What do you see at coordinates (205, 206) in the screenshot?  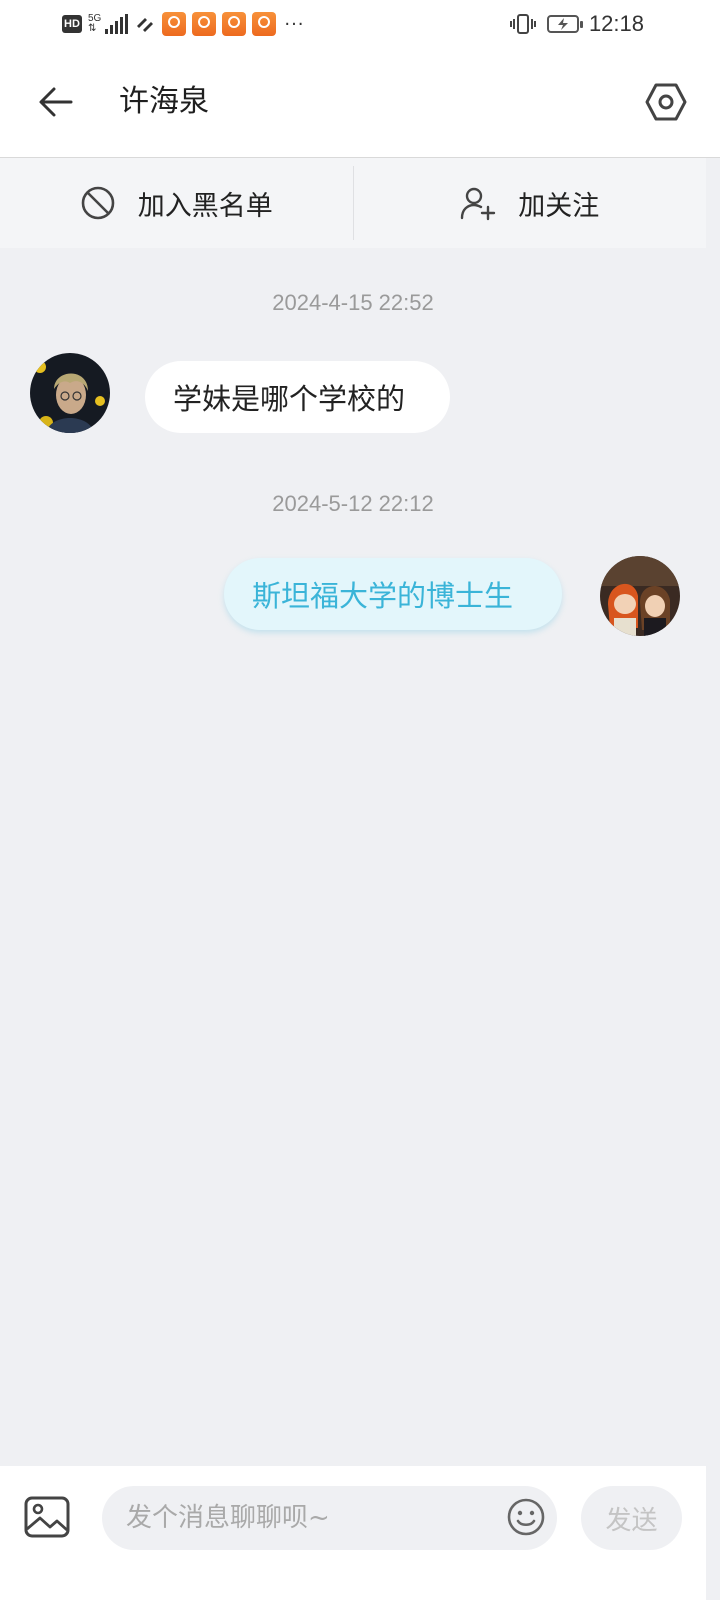 I see `blacklist-label: 加入黑名单` at bounding box center [205, 206].